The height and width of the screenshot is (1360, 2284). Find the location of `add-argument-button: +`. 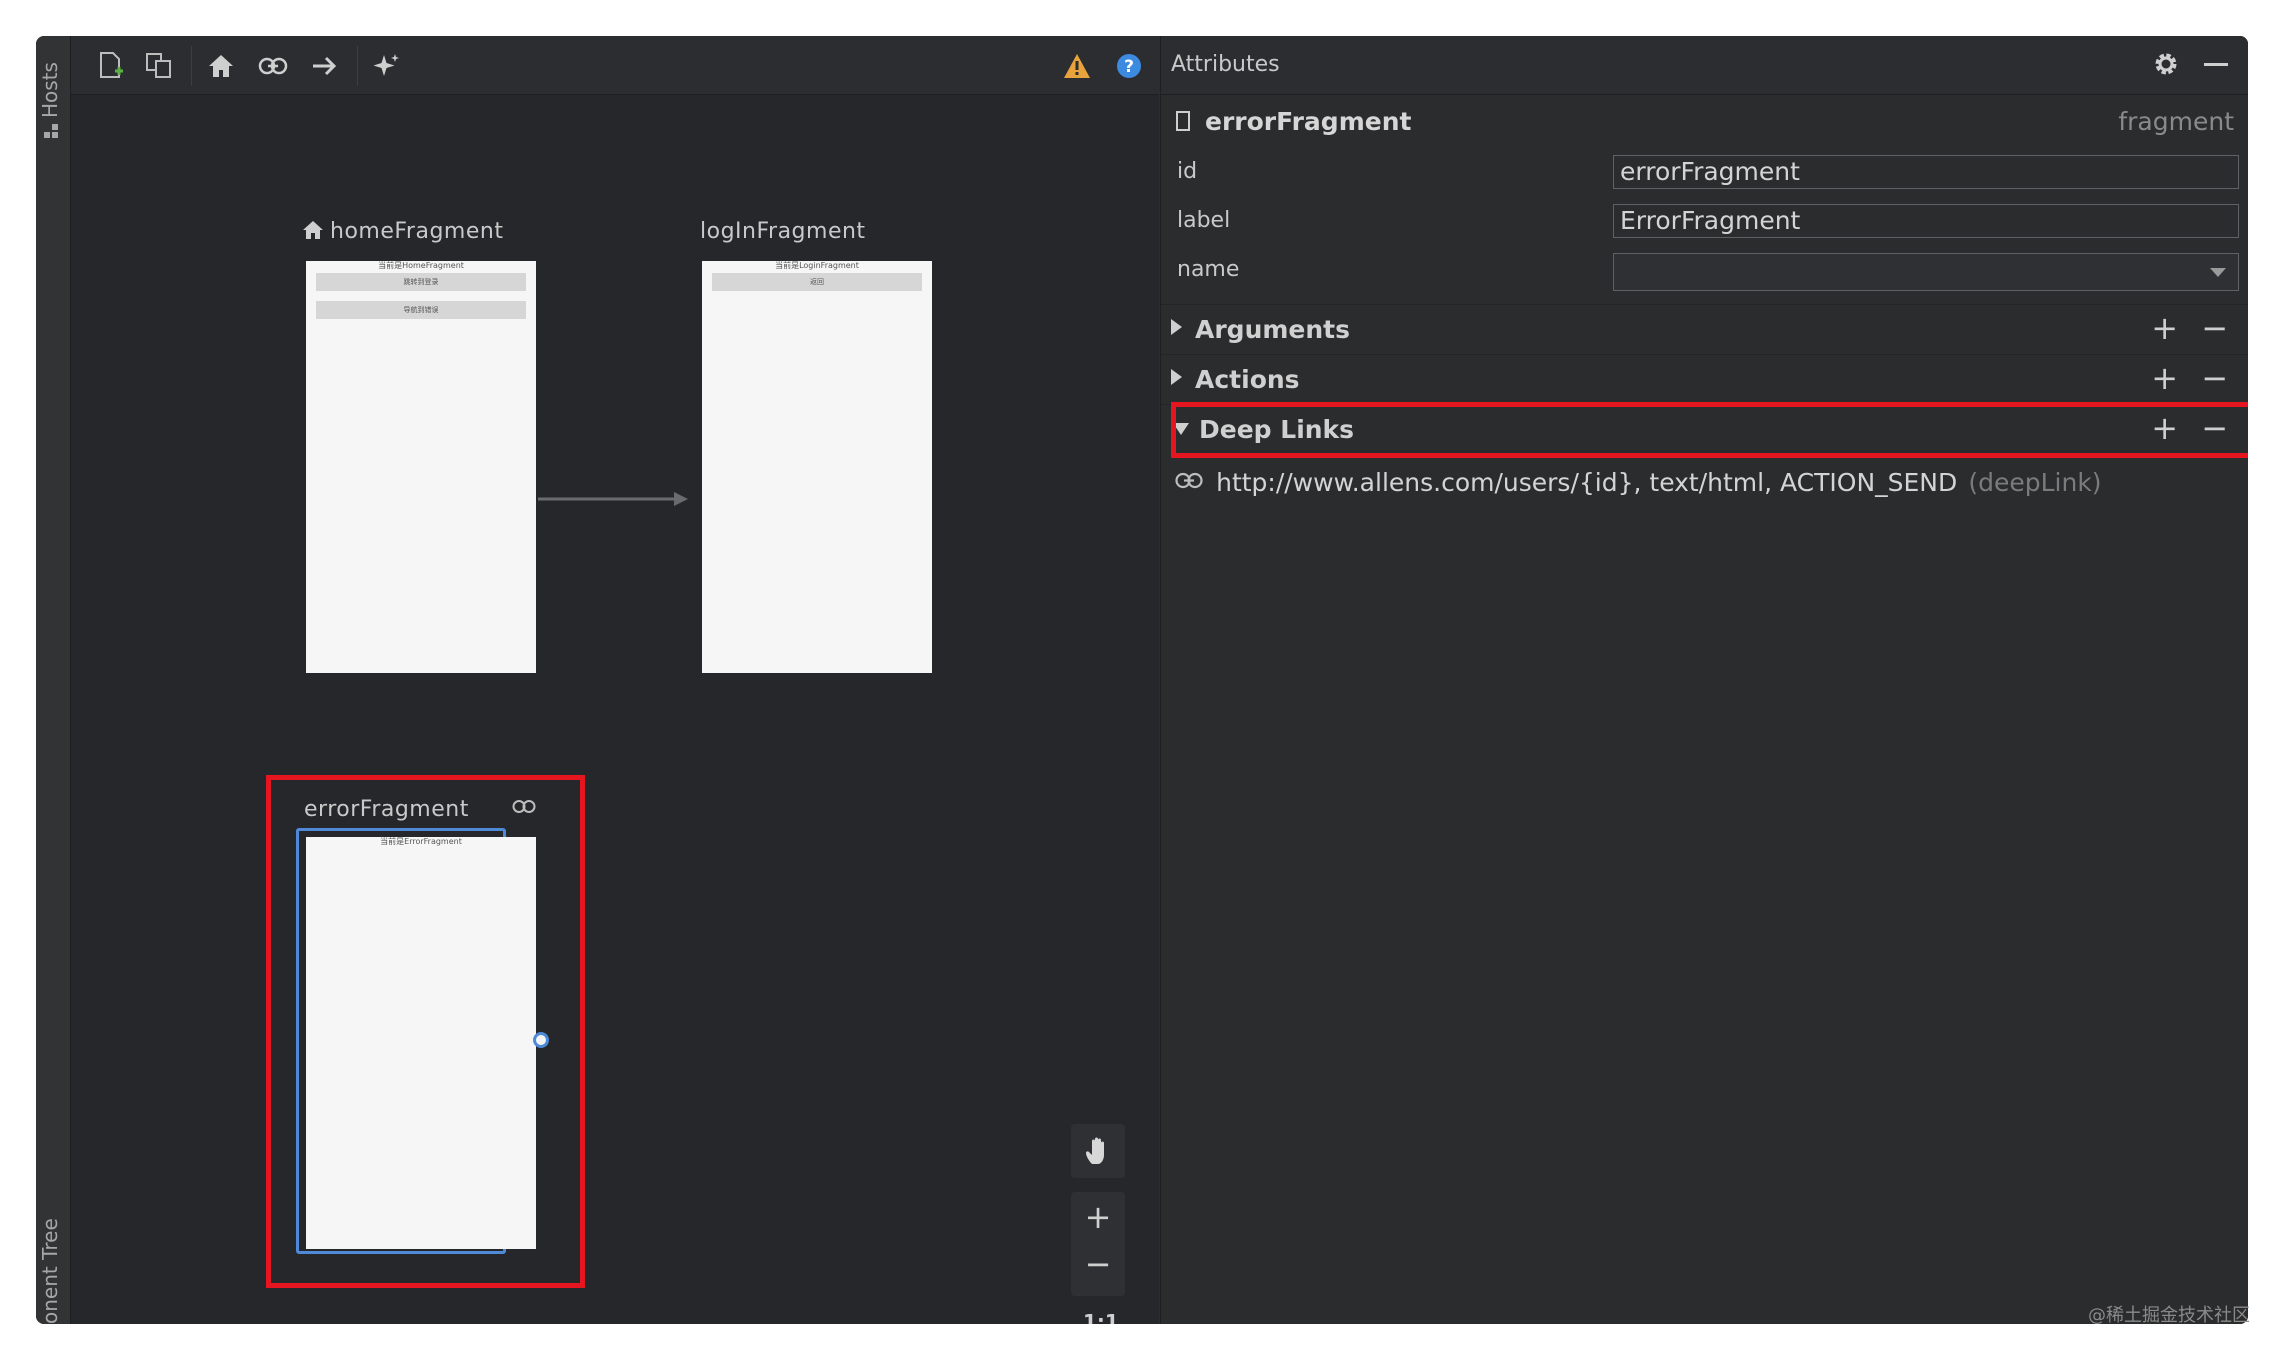

add-argument-button: + is located at coordinates (2164, 328).